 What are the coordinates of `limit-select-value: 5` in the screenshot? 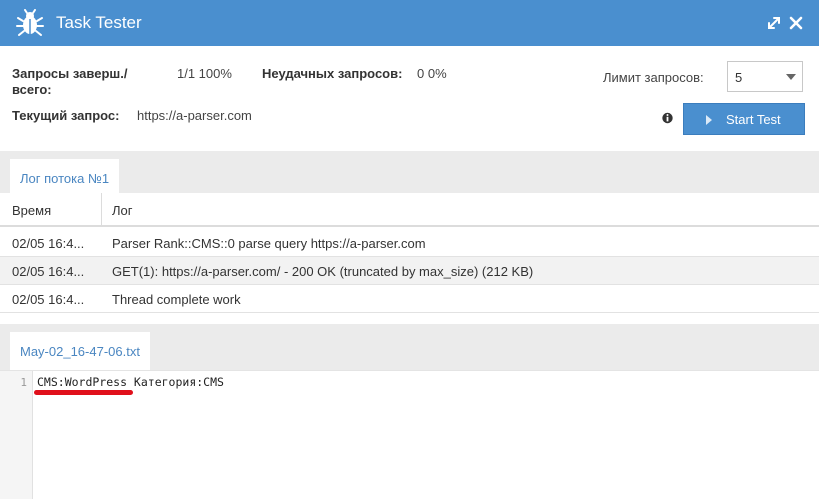 It's located at (739, 77).